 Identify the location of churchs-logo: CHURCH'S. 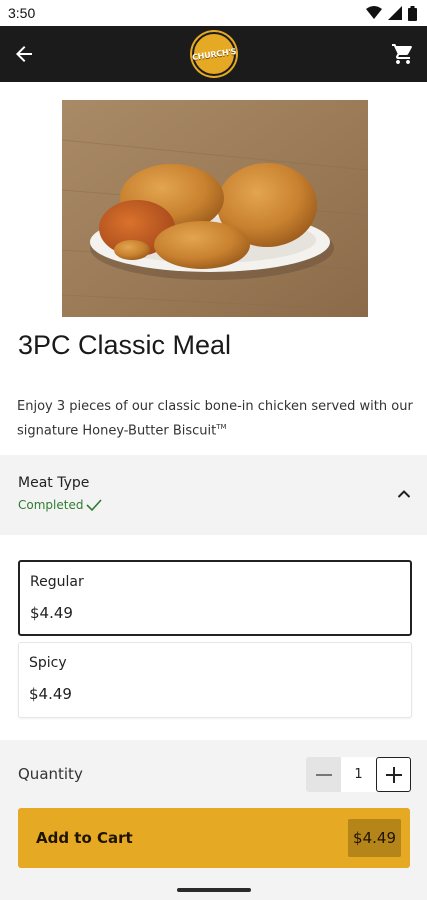
(214, 54).